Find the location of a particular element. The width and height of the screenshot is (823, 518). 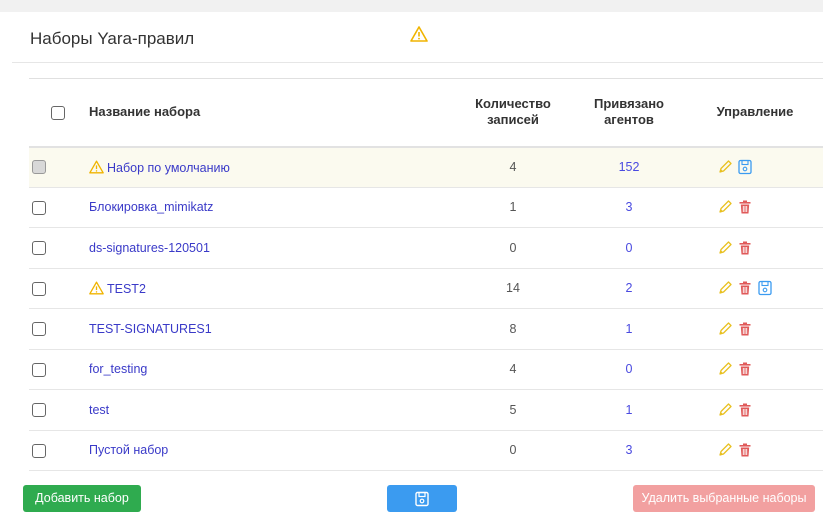

column-header-records: Количество записей is located at coordinates (513, 113).